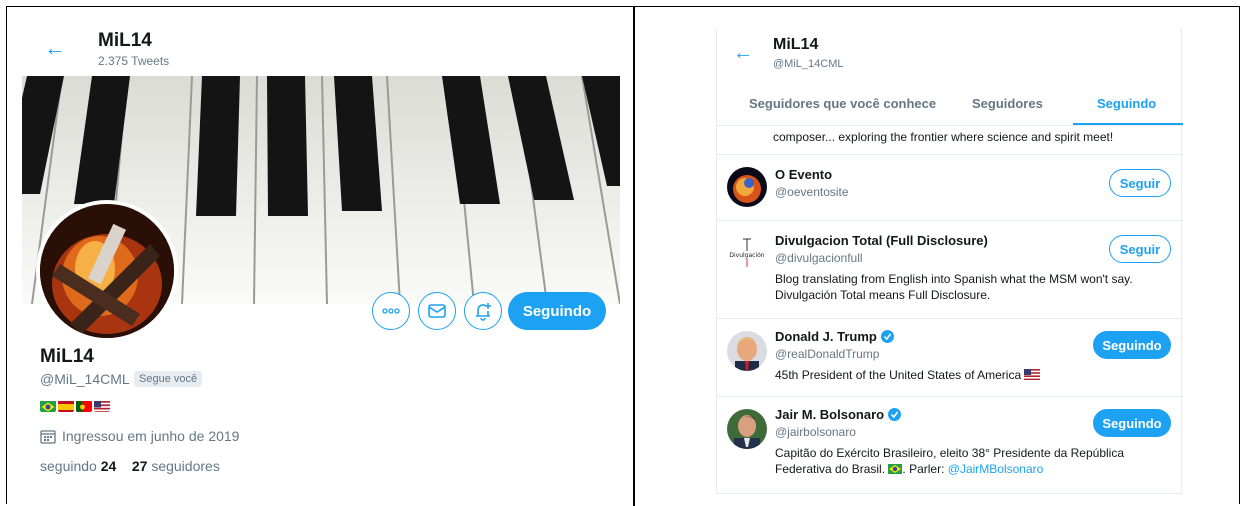  Describe the element at coordinates (185, 466) in the screenshot. I see `followers-label: seguidores` at that location.